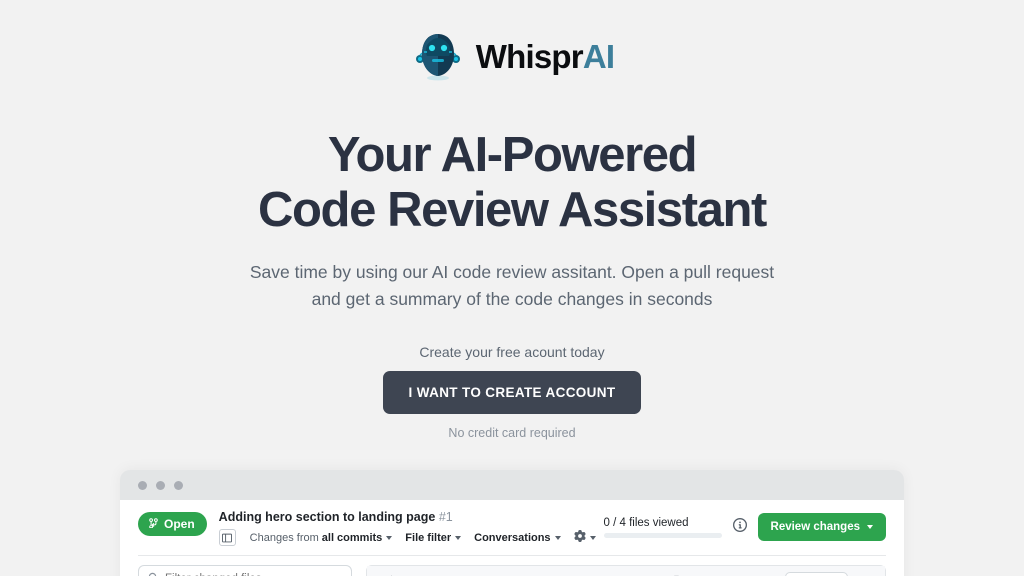 This screenshot has width=1024, height=576. What do you see at coordinates (512, 352) in the screenshot?
I see `cta-prompt: Create your free acount today` at bounding box center [512, 352].